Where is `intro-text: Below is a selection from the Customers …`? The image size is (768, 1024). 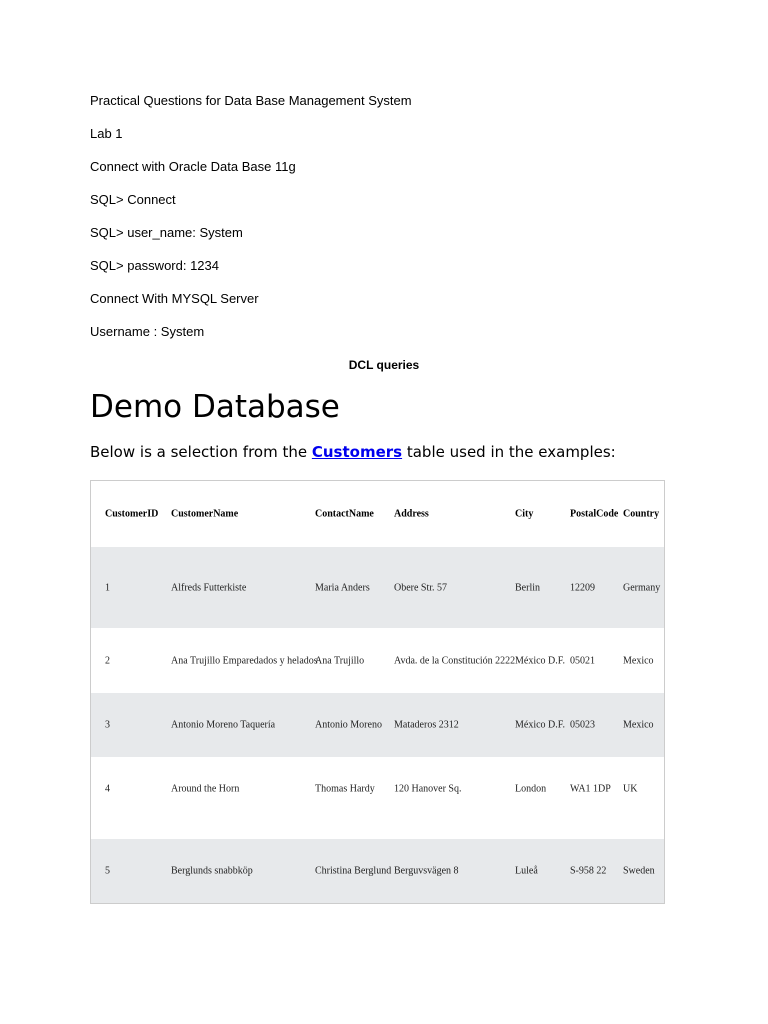
intro-text: Below is a selection from the Customers … is located at coordinates (353, 452).